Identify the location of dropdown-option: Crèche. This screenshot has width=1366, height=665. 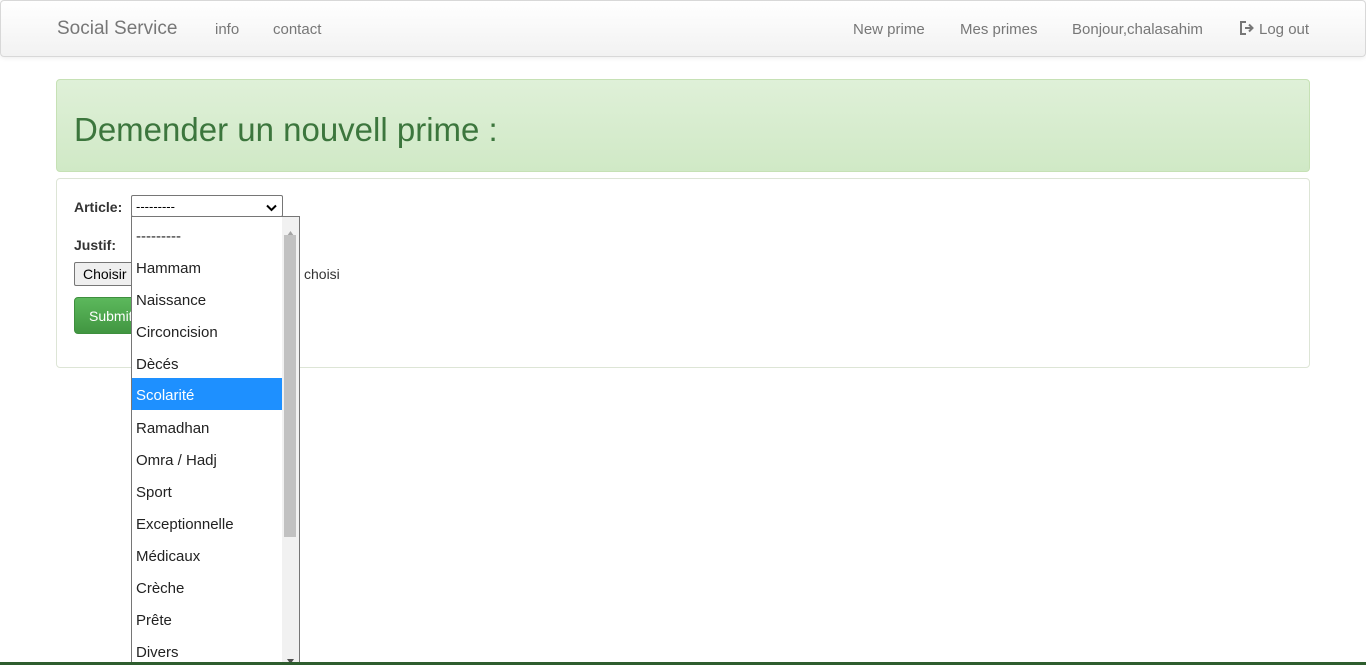
(207, 587).